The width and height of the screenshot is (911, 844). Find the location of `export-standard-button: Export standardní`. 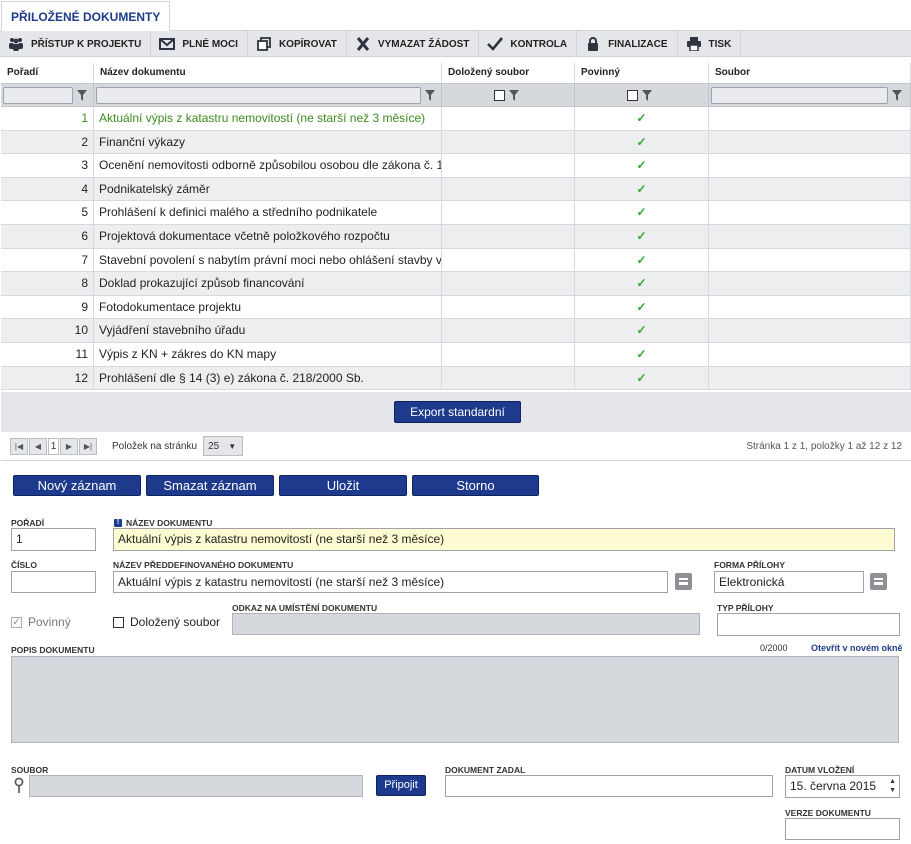

export-standard-button: Export standardní is located at coordinates (457, 412).